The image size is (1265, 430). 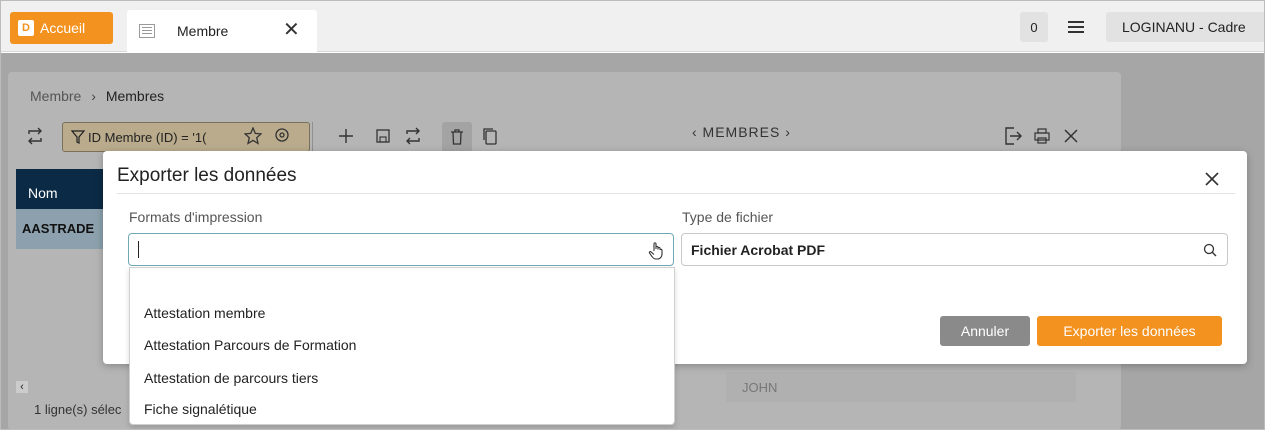 I want to click on home-tab-label: Accueil, so click(x=63, y=28).